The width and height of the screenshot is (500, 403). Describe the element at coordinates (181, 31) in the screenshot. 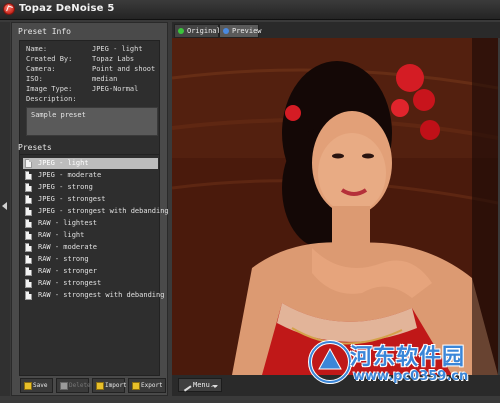

I see `green-dot-icon` at that location.